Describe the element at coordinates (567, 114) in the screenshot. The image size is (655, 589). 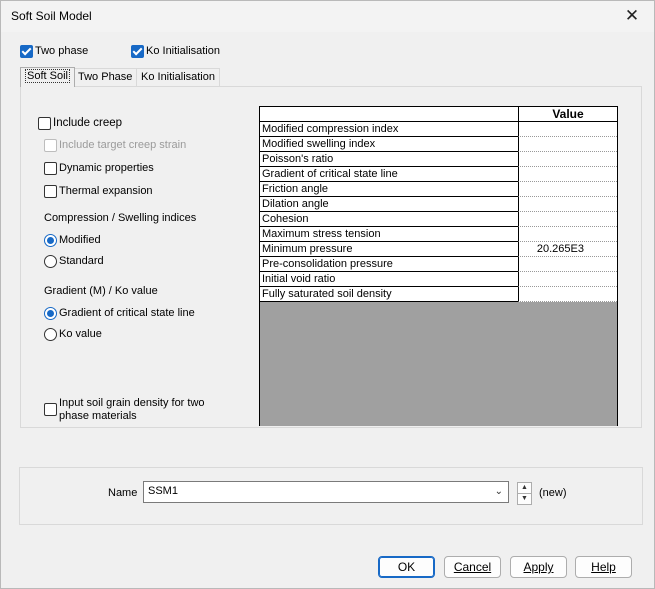
I see `value-column-header: Value` at that location.